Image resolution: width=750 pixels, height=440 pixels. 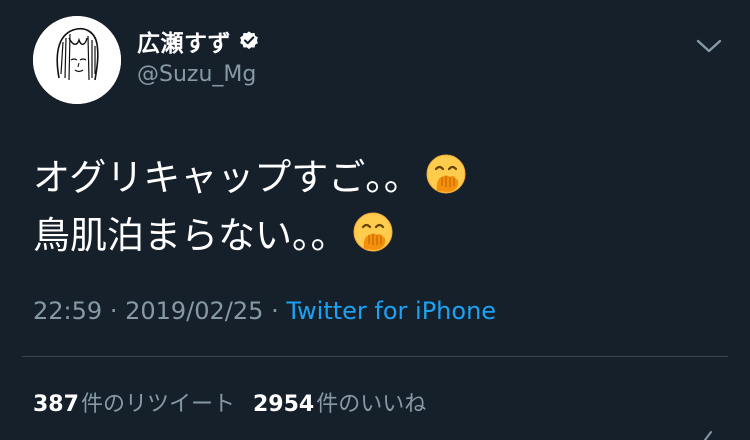 I want to click on chevron-down-icon, so click(x=709, y=46).